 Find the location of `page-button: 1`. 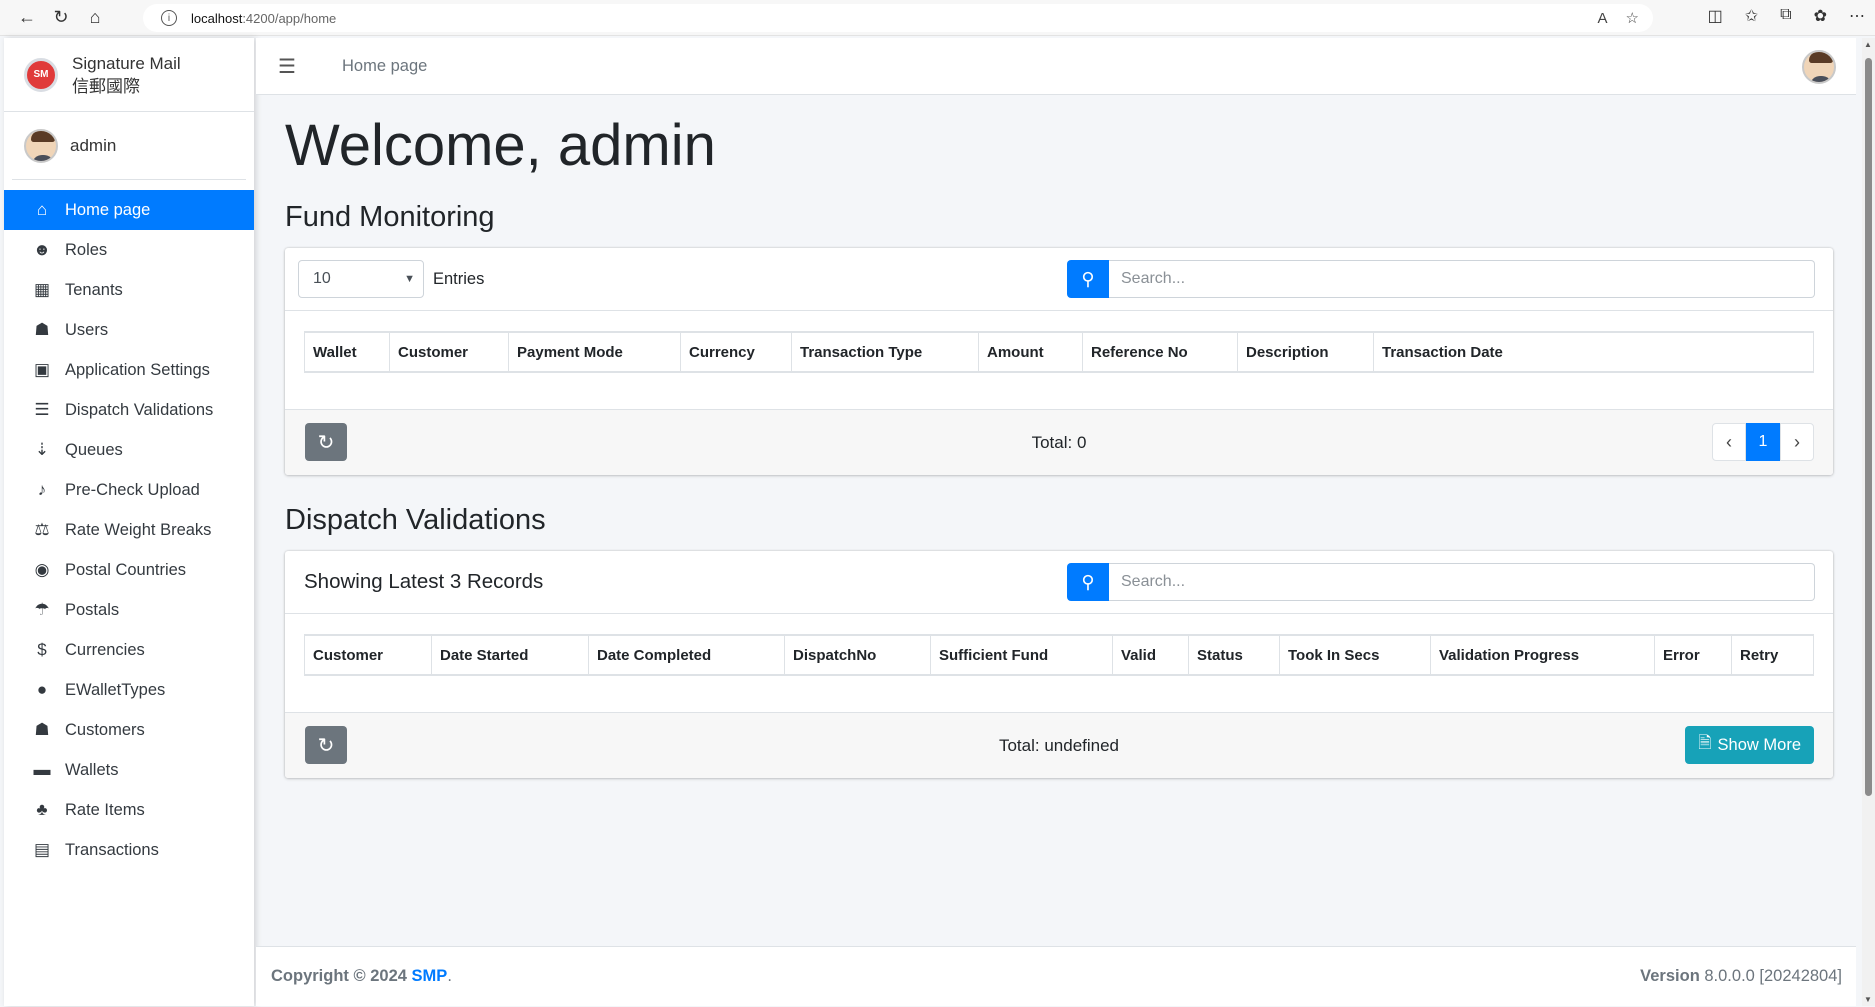

page-button: 1 is located at coordinates (1763, 442).